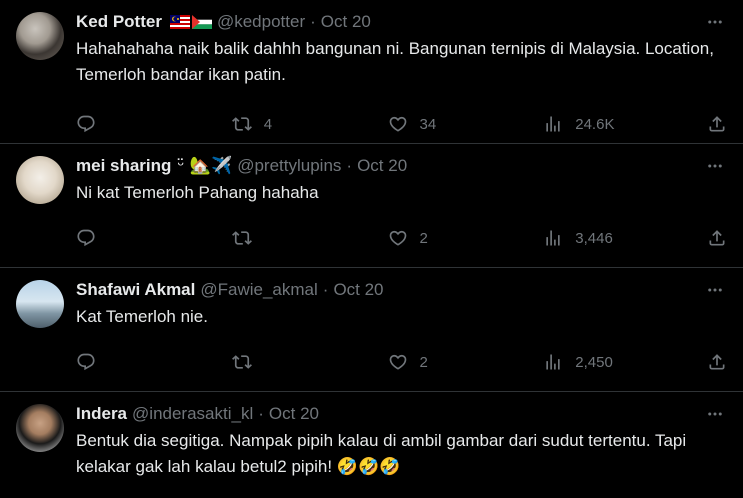  I want to click on palestine-flag-icon, so click(201, 22).